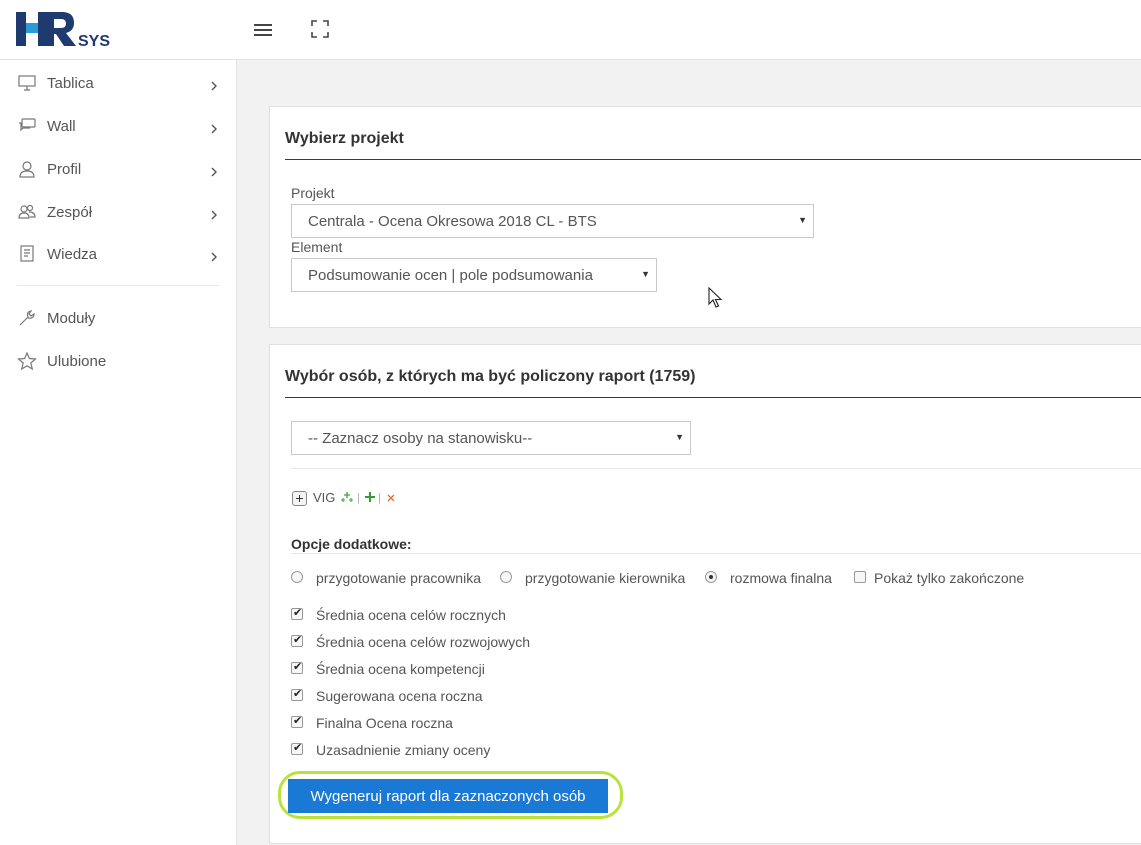 The width and height of the screenshot is (1141, 845). I want to click on sidebar-item-label: Ulubione, so click(77, 361).